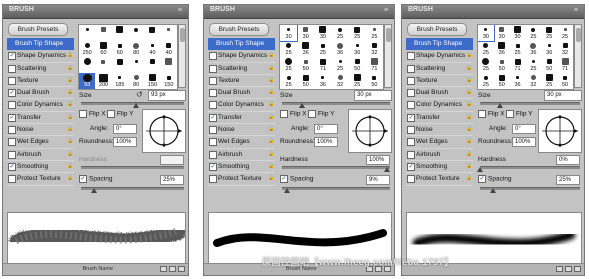  Describe the element at coordinates (40, 105) in the screenshot. I see `option-color-dynamics: Color Dynamics 🔒` at that location.